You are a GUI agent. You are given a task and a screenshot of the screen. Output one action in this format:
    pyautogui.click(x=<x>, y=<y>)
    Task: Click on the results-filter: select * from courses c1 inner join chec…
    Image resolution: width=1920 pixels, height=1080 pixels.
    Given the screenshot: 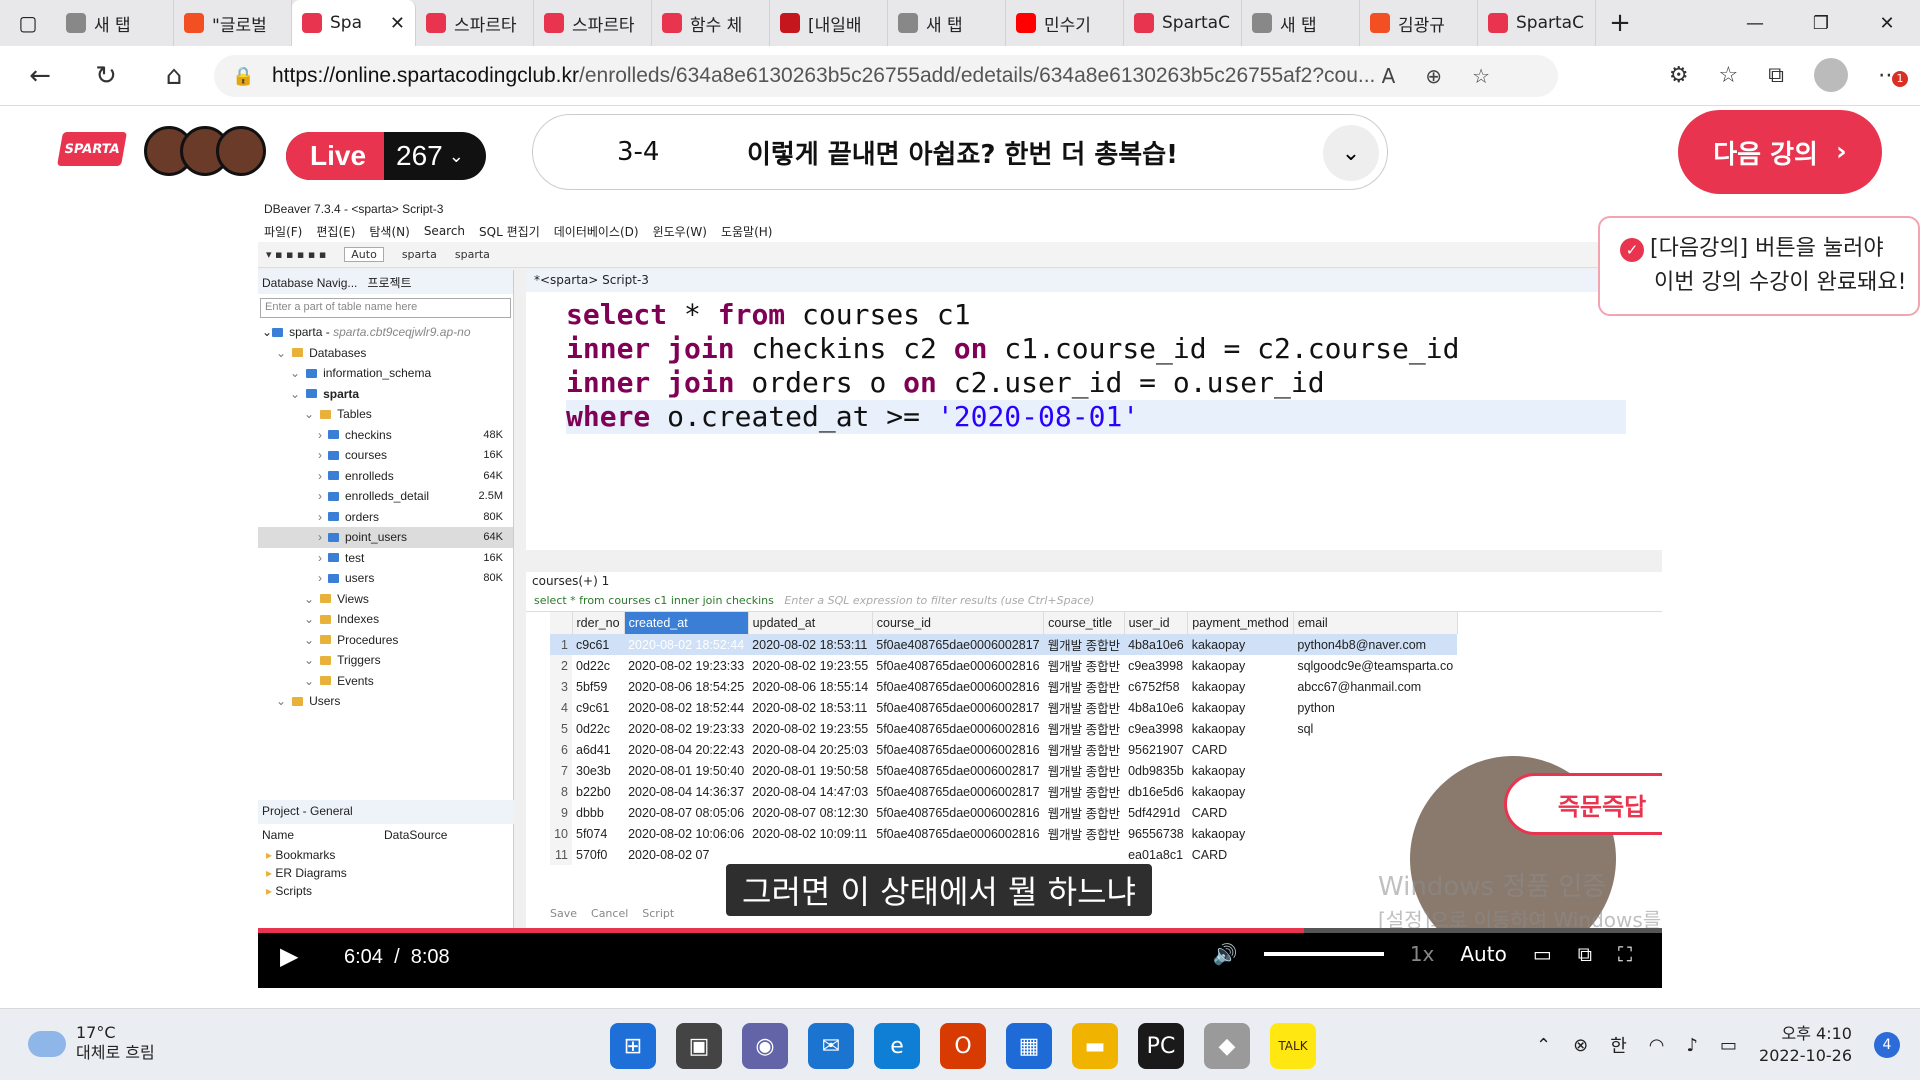 What is the action you would take?
    pyautogui.click(x=1094, y=602)
    